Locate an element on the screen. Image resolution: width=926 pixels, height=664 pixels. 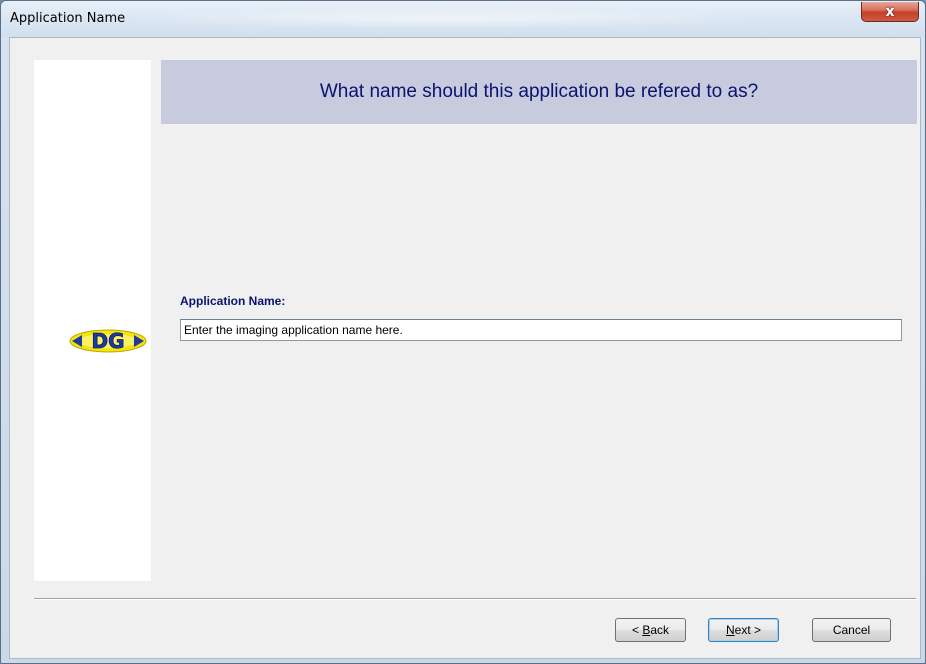
back-button-mnemonic: B is located at coordinates (646, 630).